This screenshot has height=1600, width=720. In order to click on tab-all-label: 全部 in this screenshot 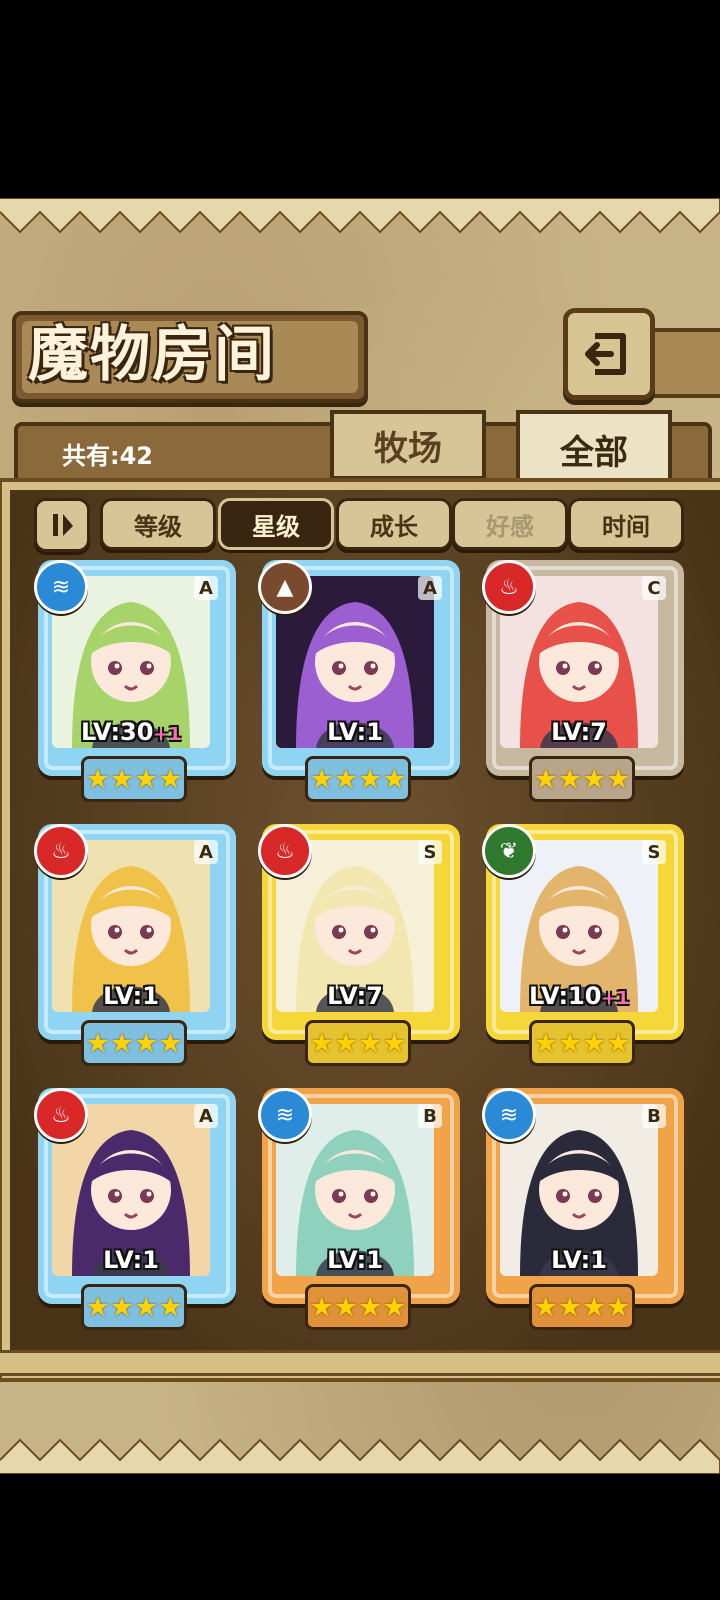, I will do `click(594, 452)`.